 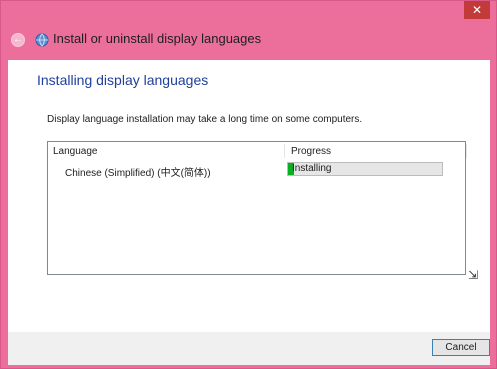 I want to click on title-bar: ← Install or uninstall display languages, so click(x=249, y=41).